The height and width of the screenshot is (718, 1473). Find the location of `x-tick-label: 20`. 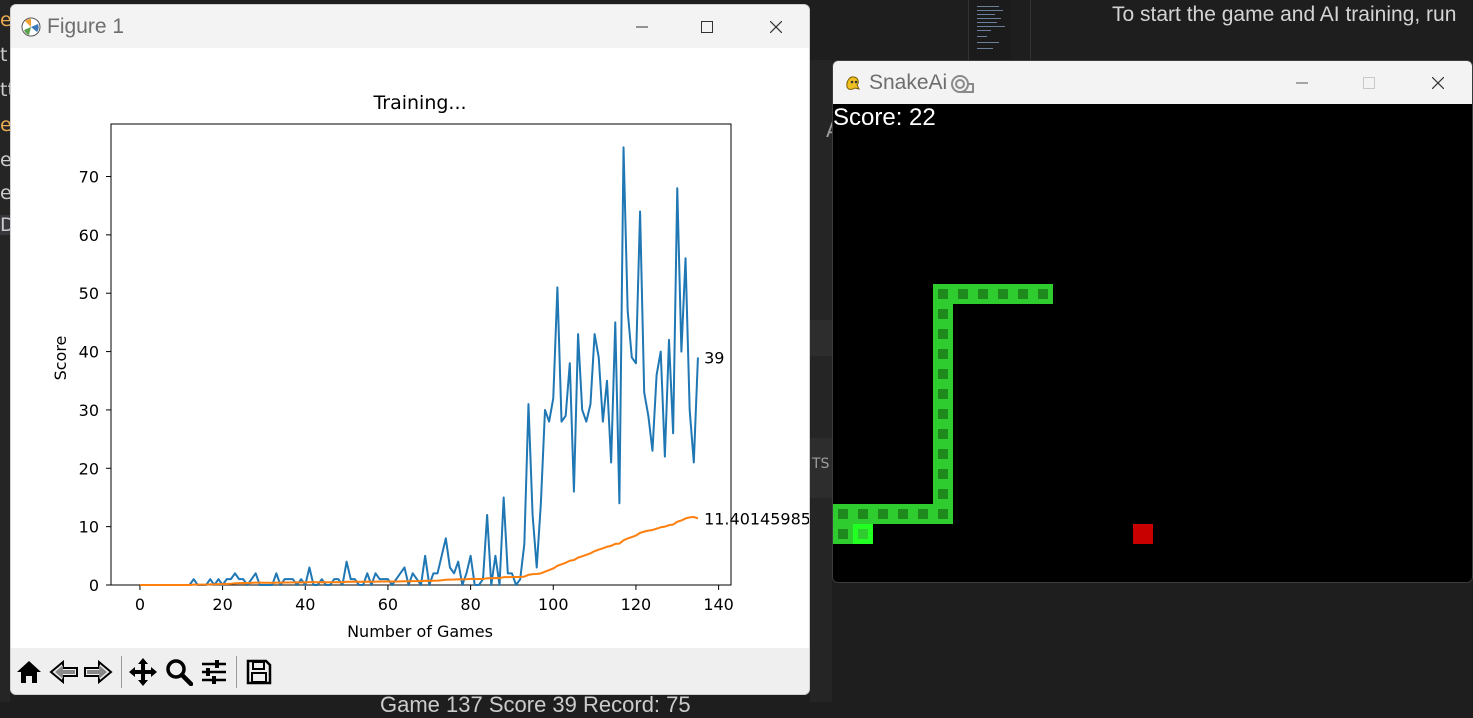

x-tick-label: 20 is located at coordinates (222, 604).